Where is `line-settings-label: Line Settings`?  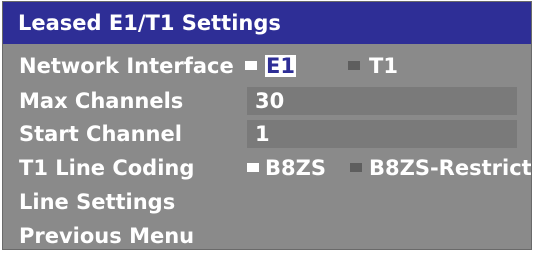 line-settings-label: Line Settings is located at coordinates (97, 202).